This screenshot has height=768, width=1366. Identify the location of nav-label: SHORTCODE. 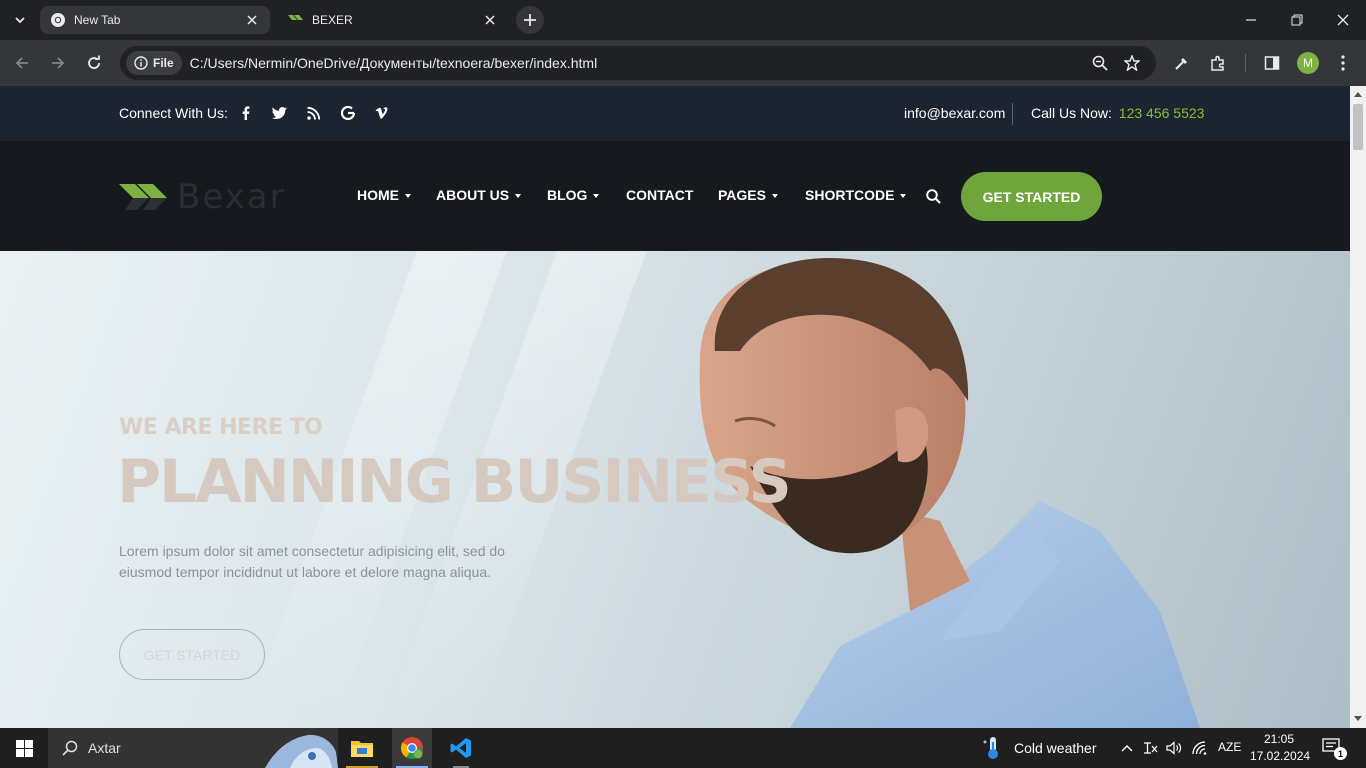
(850, 195).